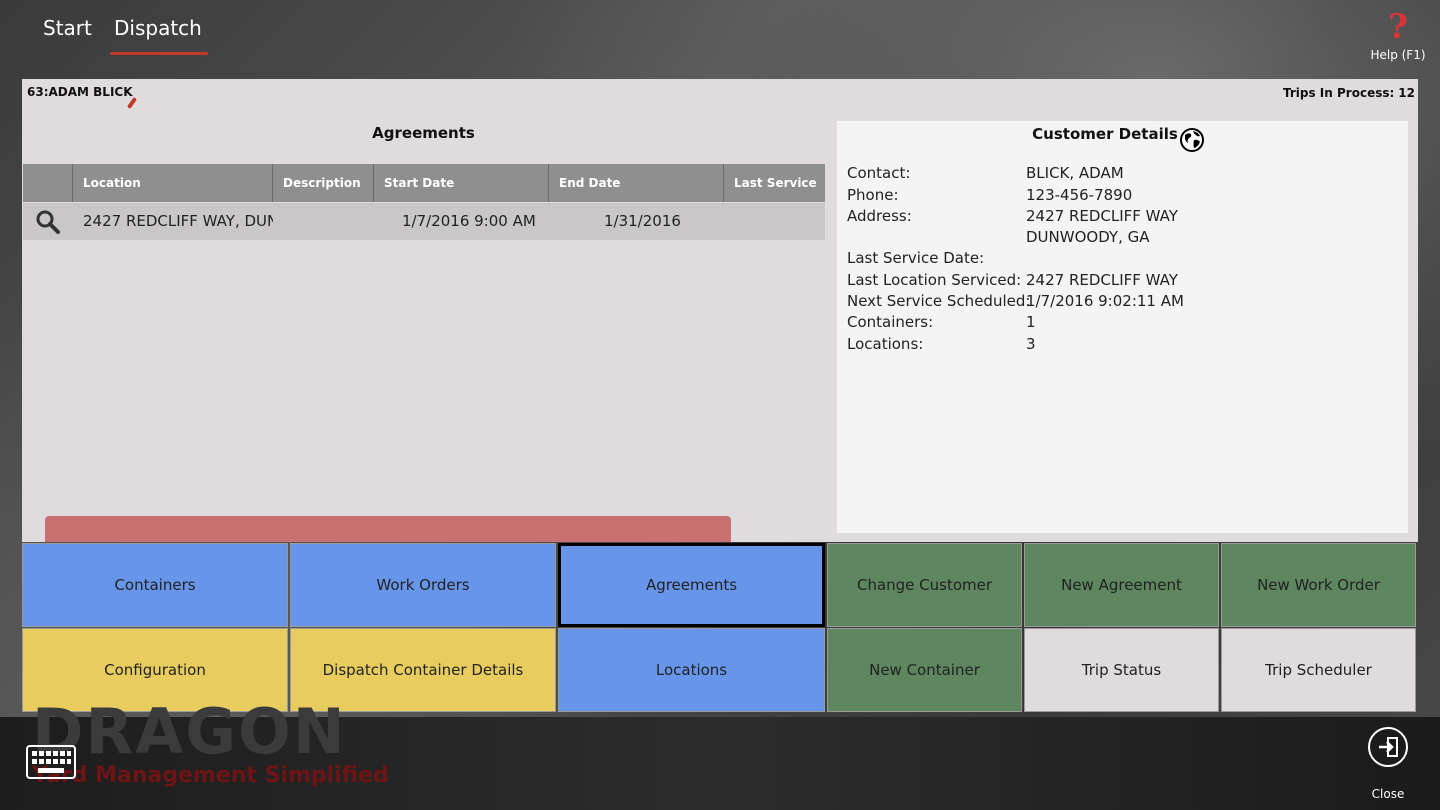 The height and width of the screenshot is (810, 1440). What do you see at coordinates (879, 216) in the screenshot?
I see `address-label: Address:` at bounding box center [879, 216].